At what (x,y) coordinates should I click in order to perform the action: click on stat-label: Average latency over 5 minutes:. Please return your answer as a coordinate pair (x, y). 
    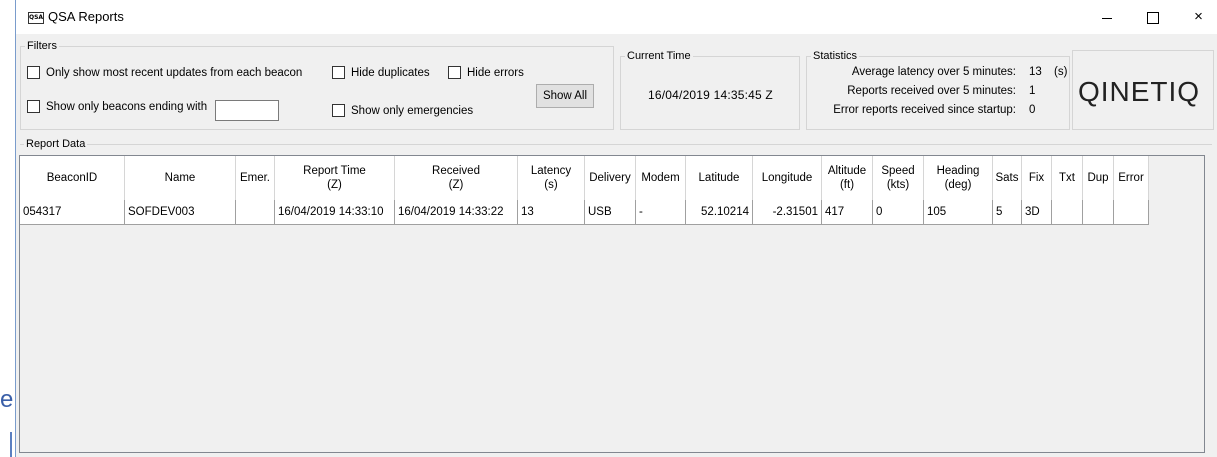
    Looking at the image, I should click on (933, 72).